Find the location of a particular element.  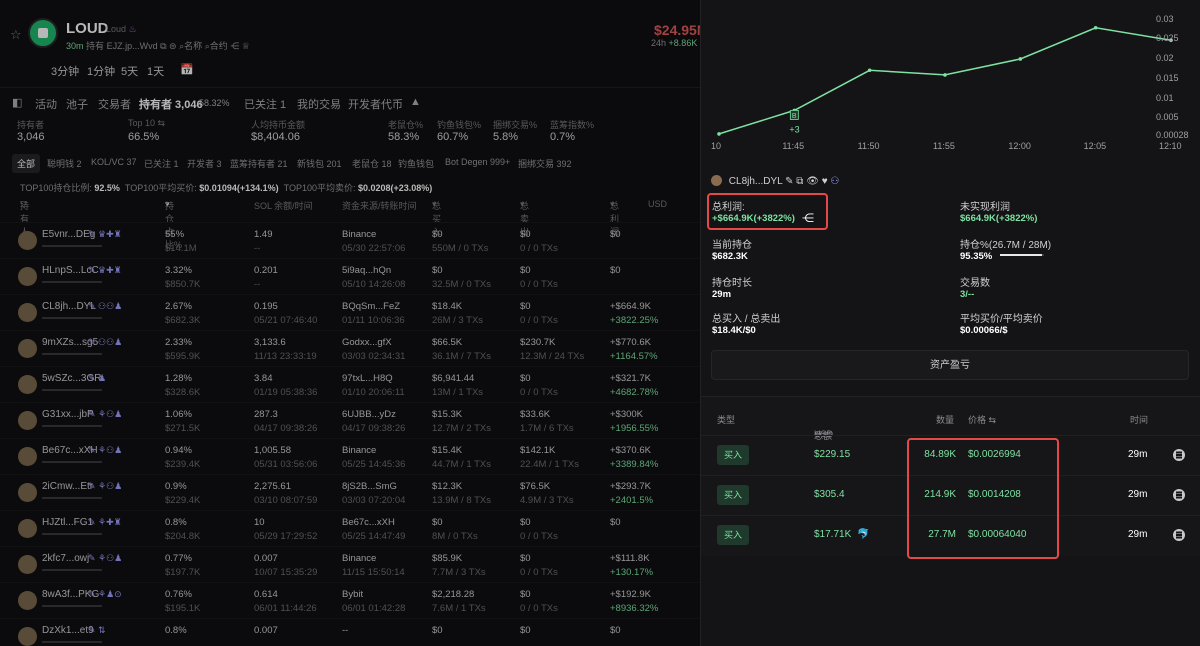

holder-buy: $85.9K is located at coordinates (447, 558).